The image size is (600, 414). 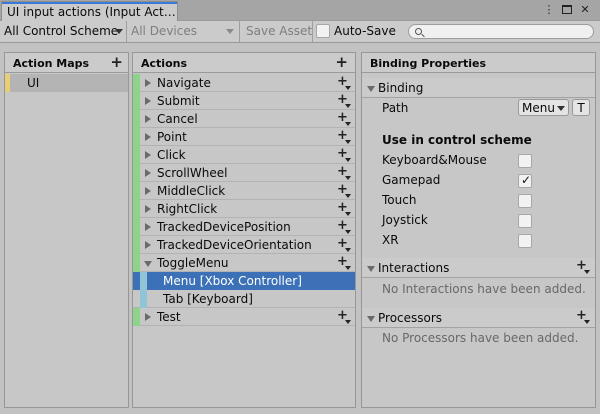 I want to click on binding-section-label: Binding, so click(x=401, y=88).